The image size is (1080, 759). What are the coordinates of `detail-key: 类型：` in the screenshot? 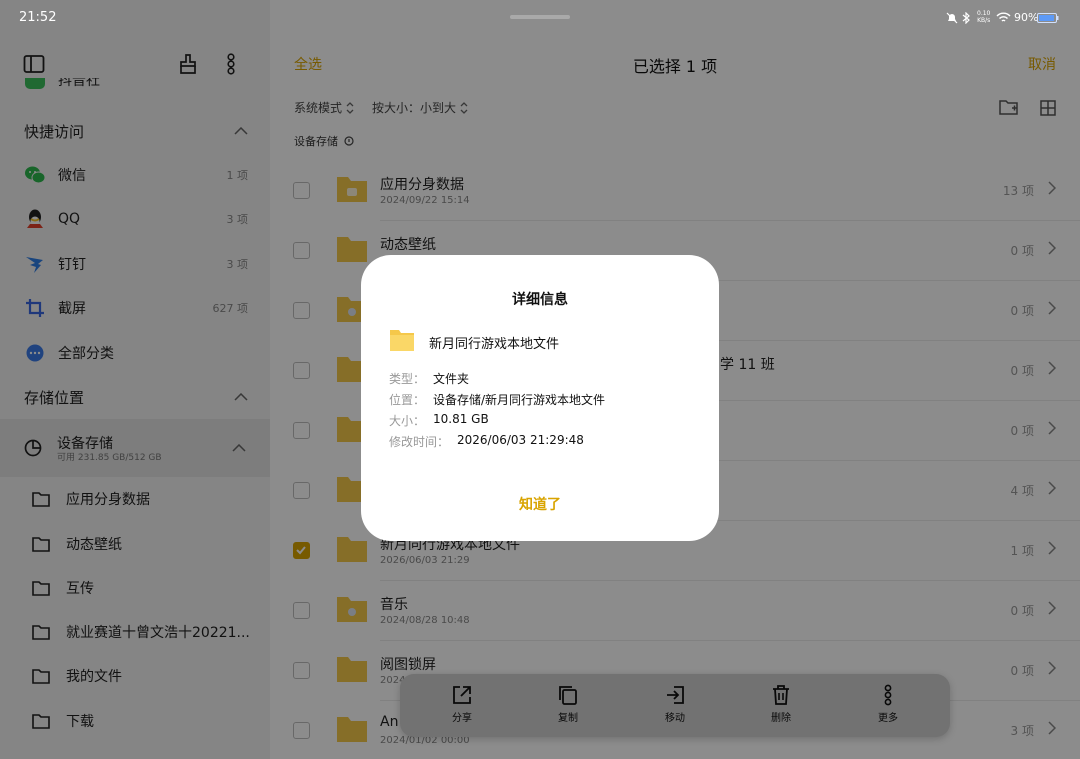 It's located at (407, 379).